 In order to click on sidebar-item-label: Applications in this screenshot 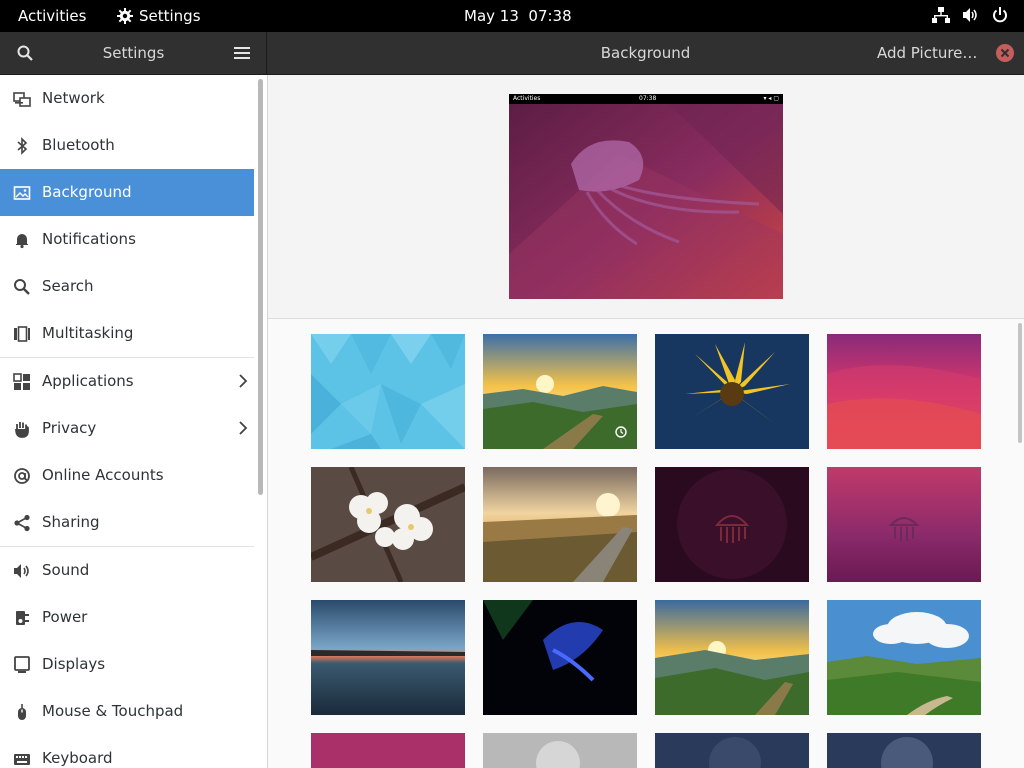, I will do `click(88, 381)`.